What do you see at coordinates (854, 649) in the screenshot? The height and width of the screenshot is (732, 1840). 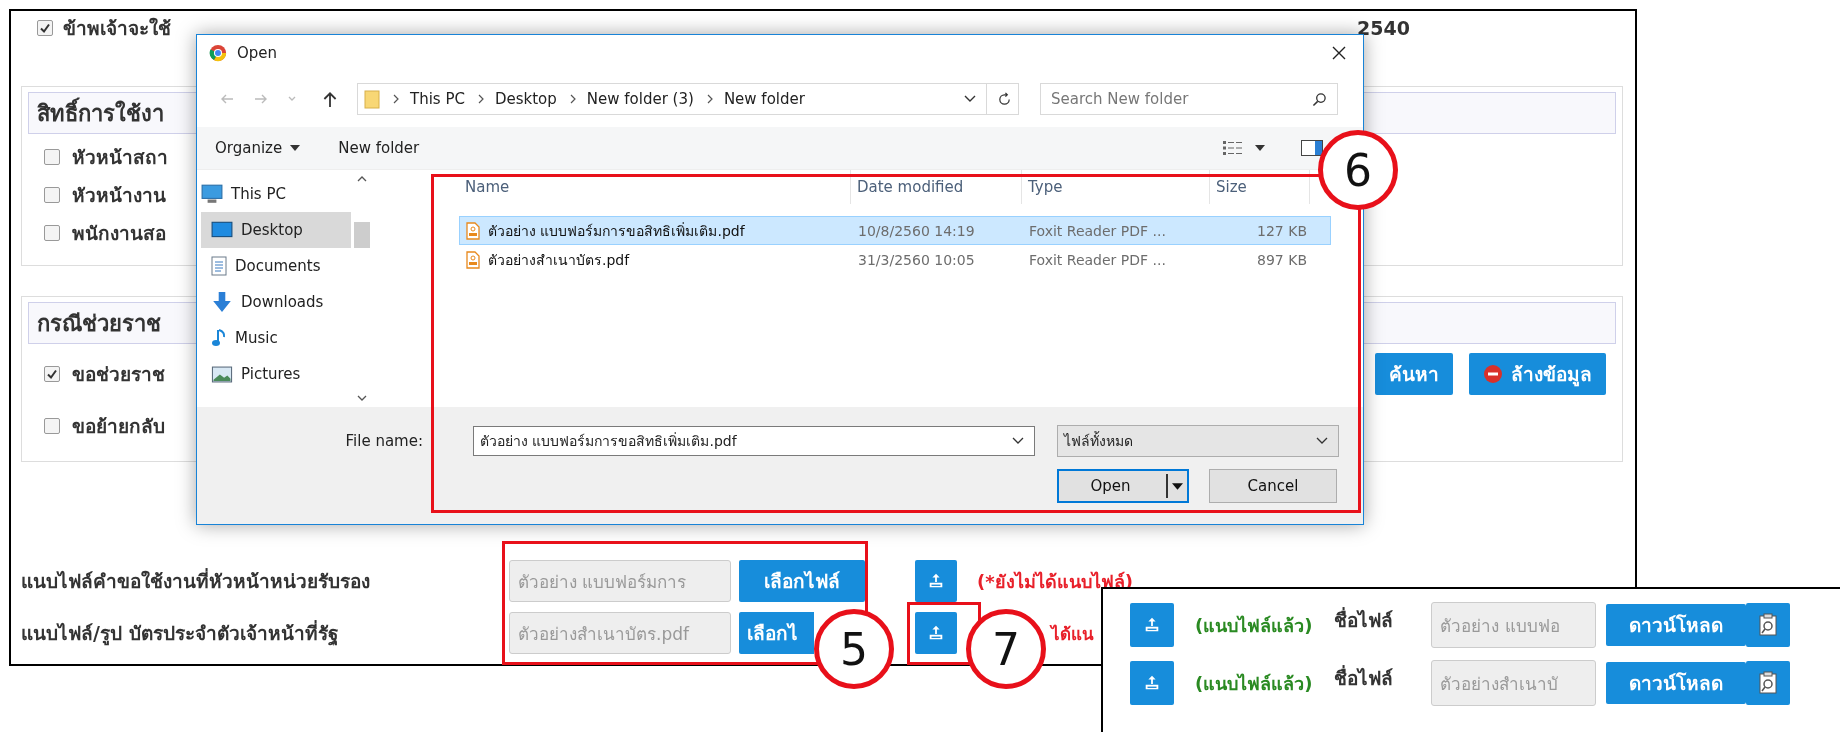 I see `step-number: 5` at bounding box center [854, 649].